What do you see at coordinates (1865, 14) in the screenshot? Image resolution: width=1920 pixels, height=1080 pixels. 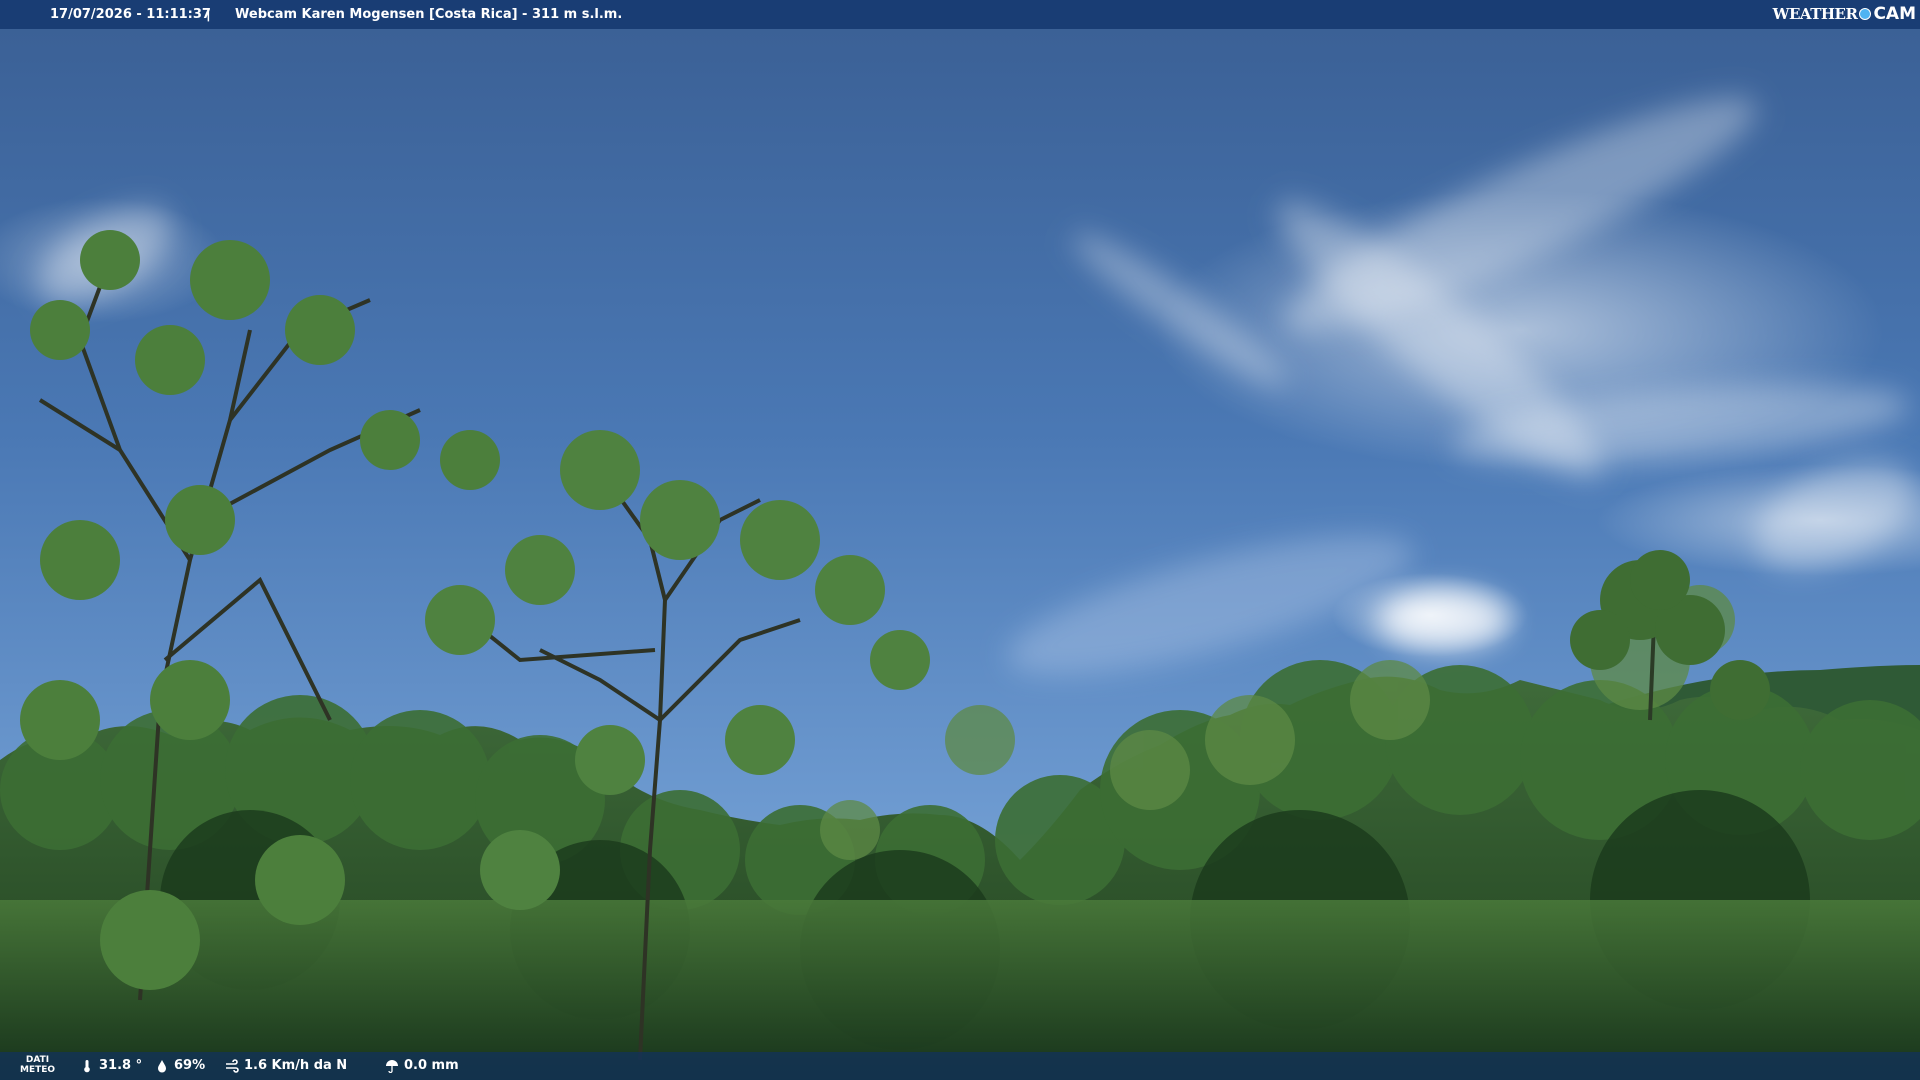 I see `logo-dot-icon` at bounding box center [1865, 14].